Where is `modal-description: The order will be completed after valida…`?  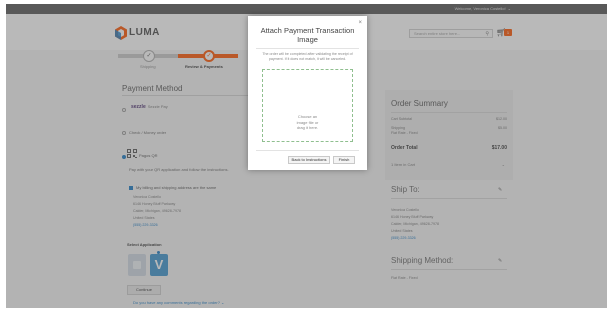 modal-description: The order will be completed after valida… is located at coordinates (307, 56).